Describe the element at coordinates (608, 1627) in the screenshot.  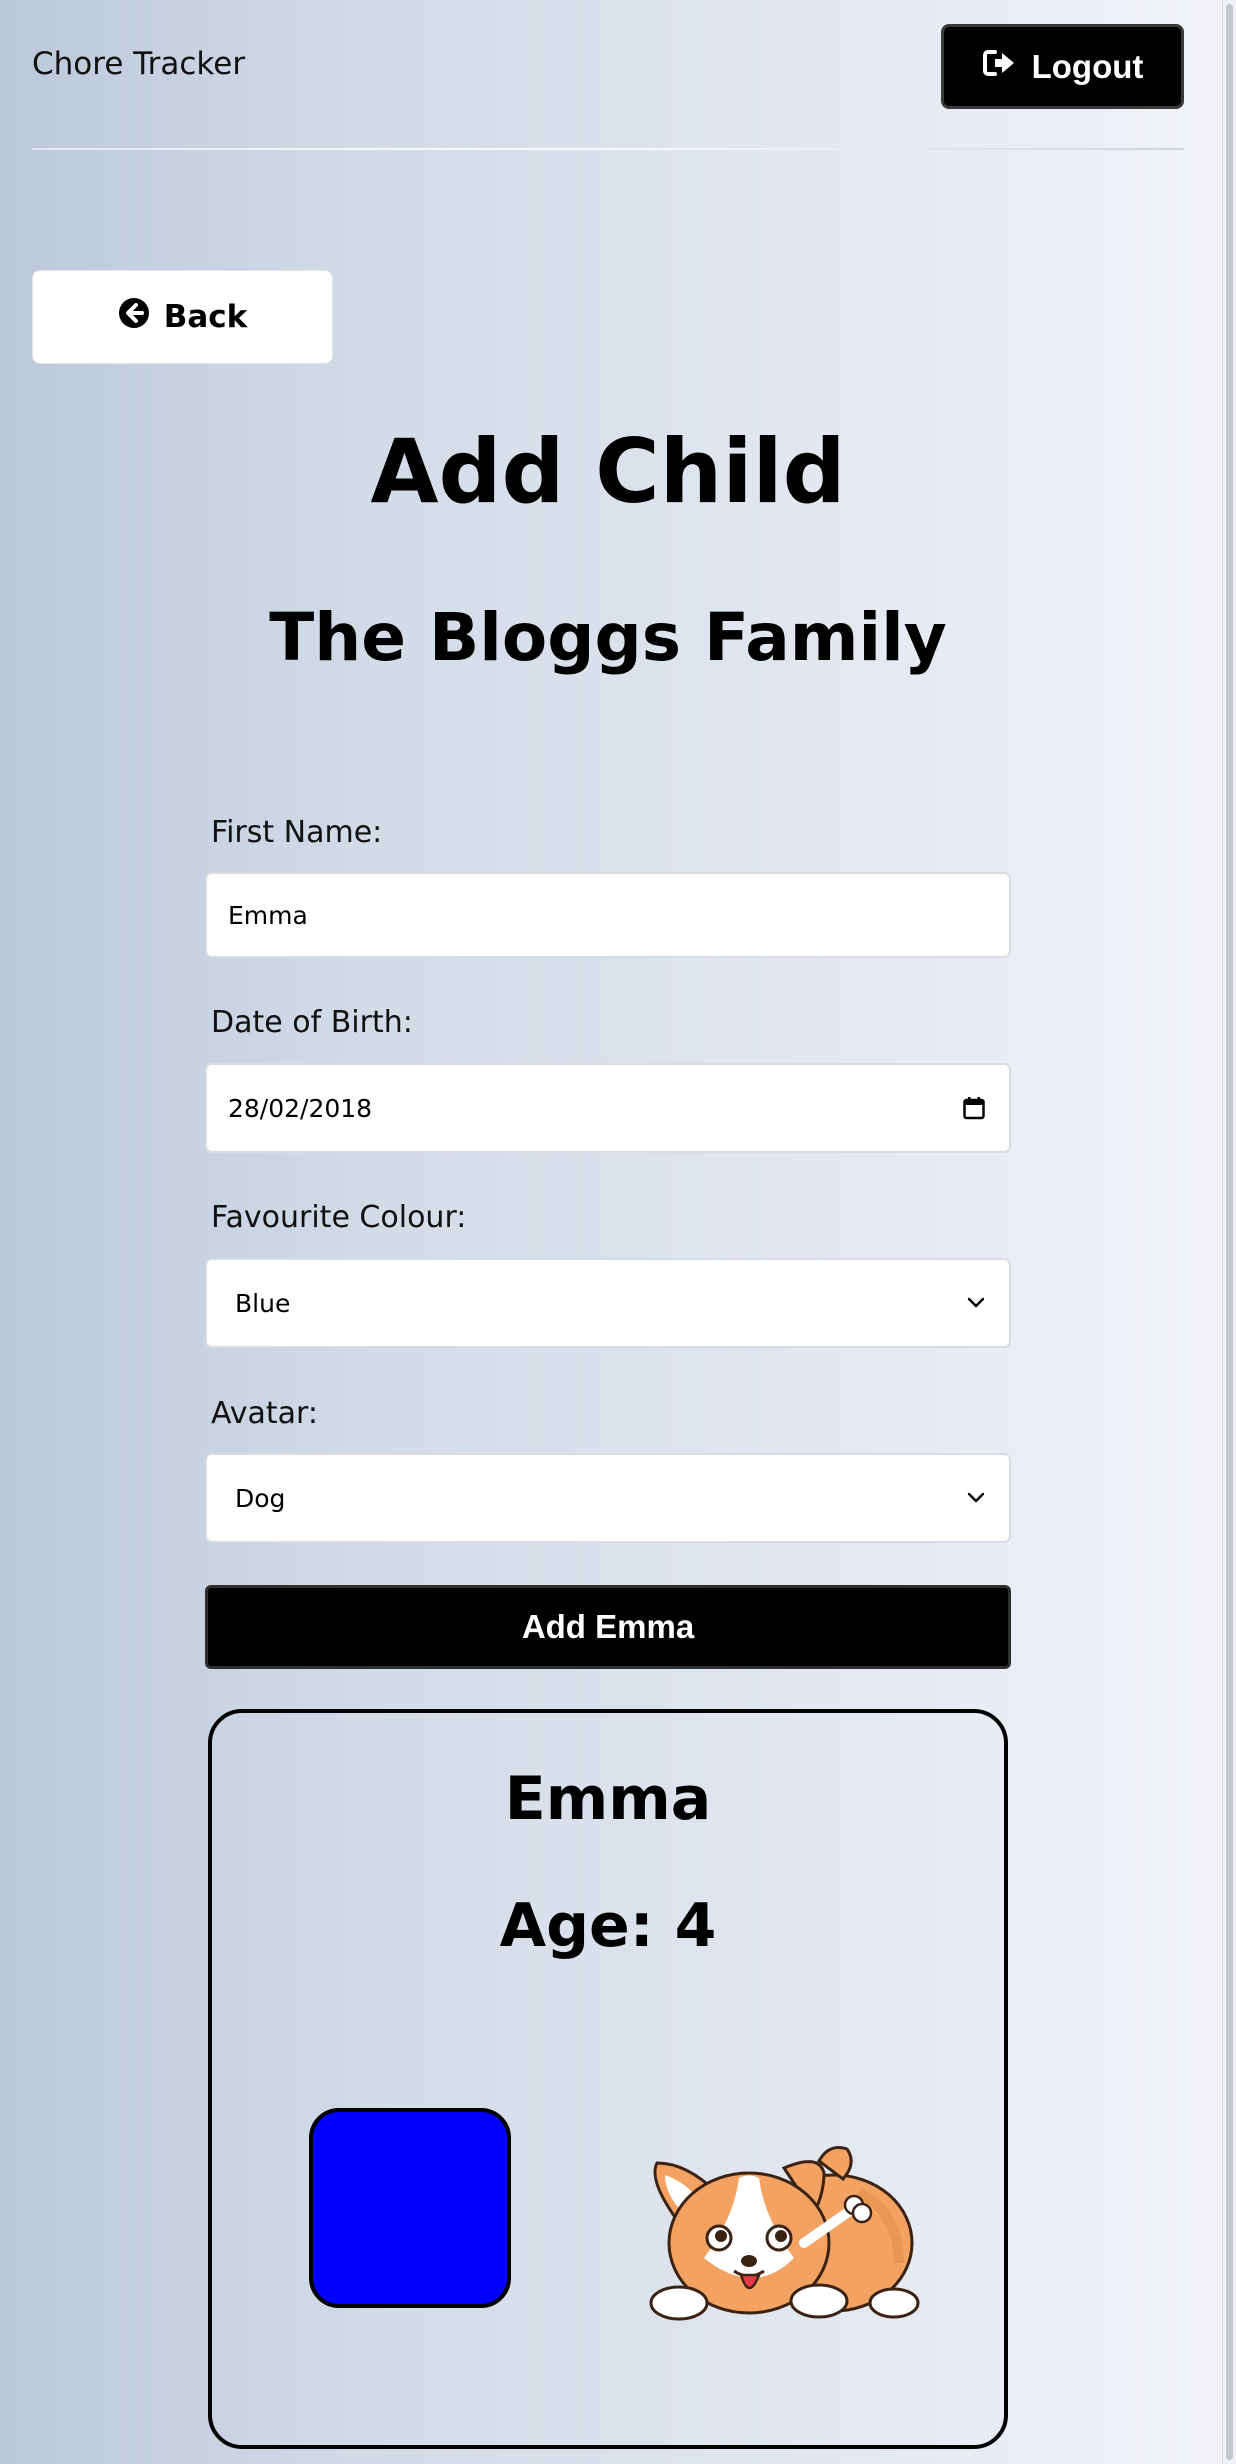
I see `add-child-button: Add Emma` at that location.